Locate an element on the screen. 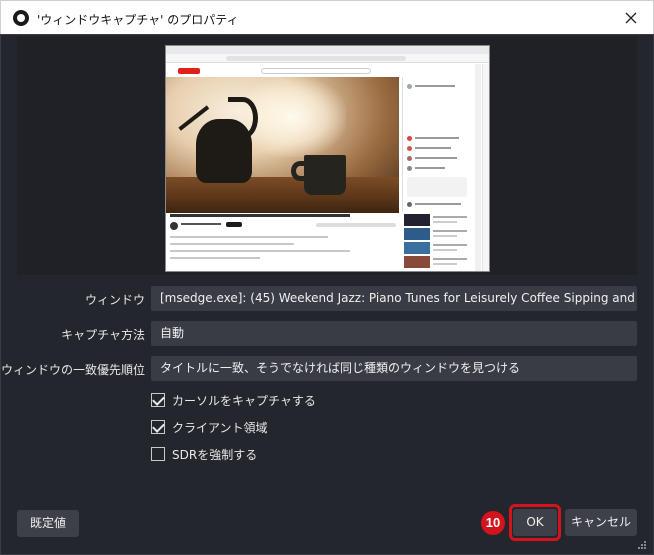 This screenshot has height=555, width=654. preview-url-field is located at coordinates (316, 58).